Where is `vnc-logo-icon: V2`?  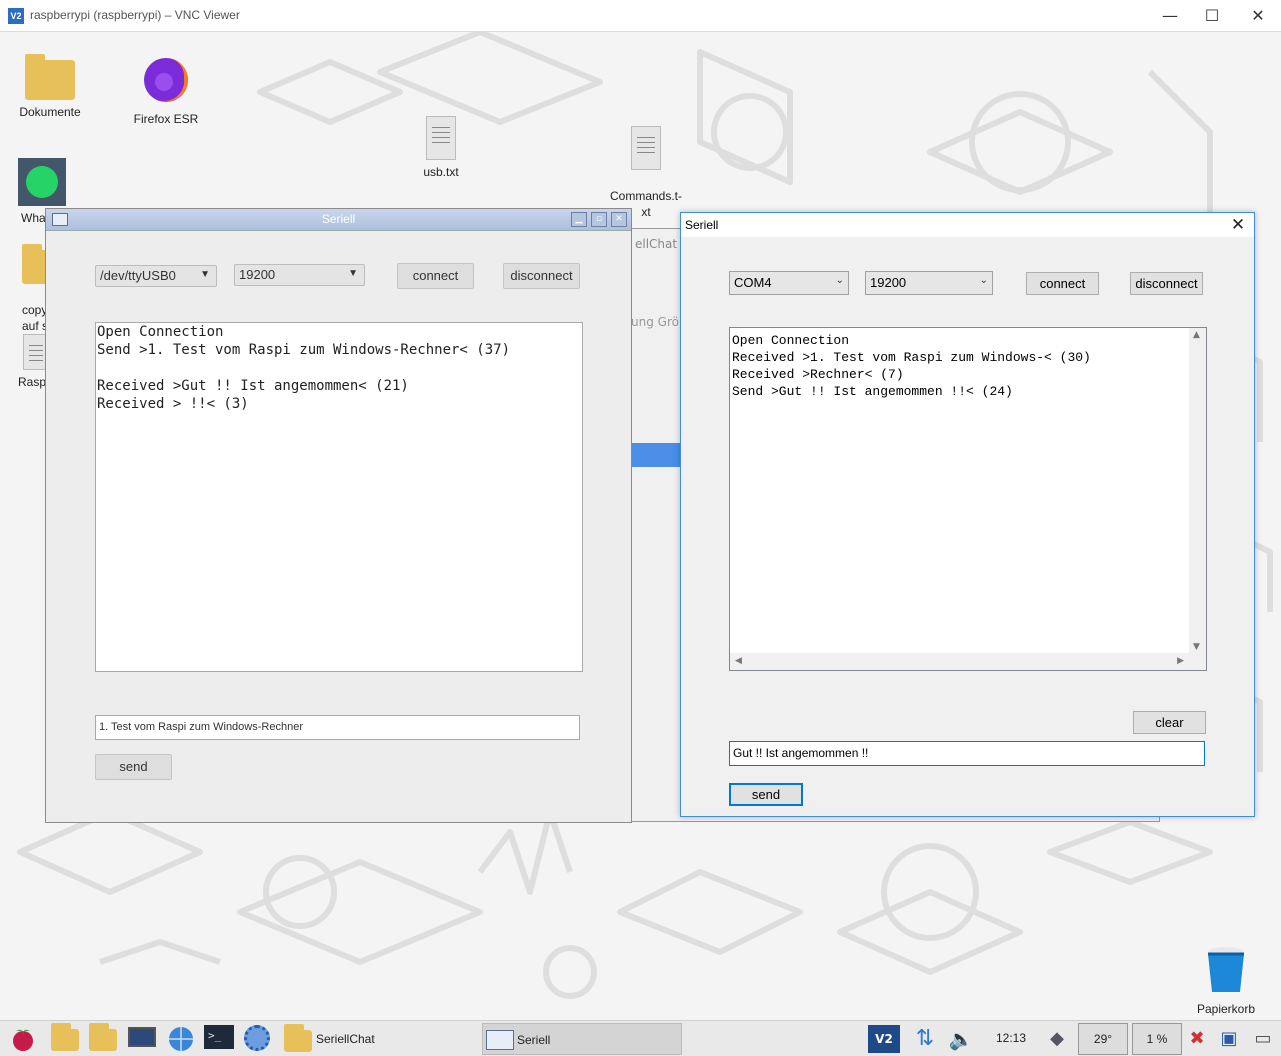 vnc-logo-icon: V2 is located at coordinates (16, 16).